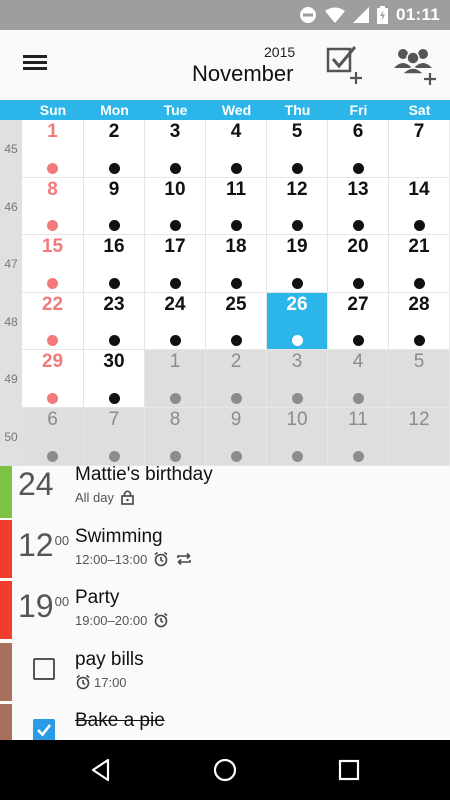 Image resolution: width=450 pixels, height=800 pixels. What do you see at coordinates (358, 264) in the screenshot?
I see `day-cell: 20` at bounding box center [358, 264].